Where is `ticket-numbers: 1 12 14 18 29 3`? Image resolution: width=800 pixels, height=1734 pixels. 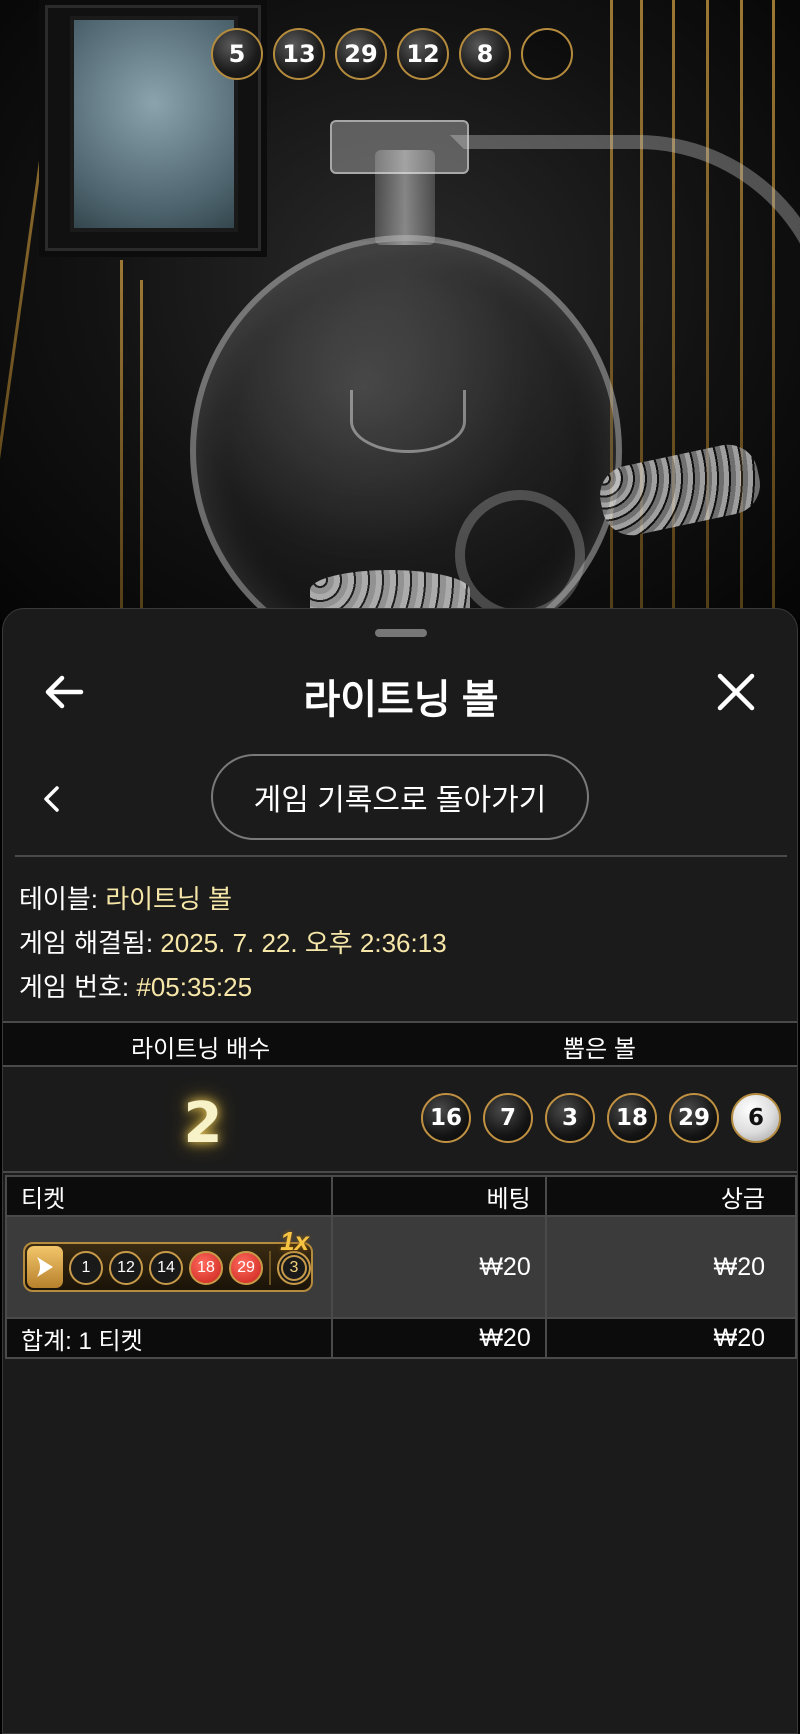
ticket-numbers: 1 12 14 18 29 3 is located at coordinates (190, 1268).